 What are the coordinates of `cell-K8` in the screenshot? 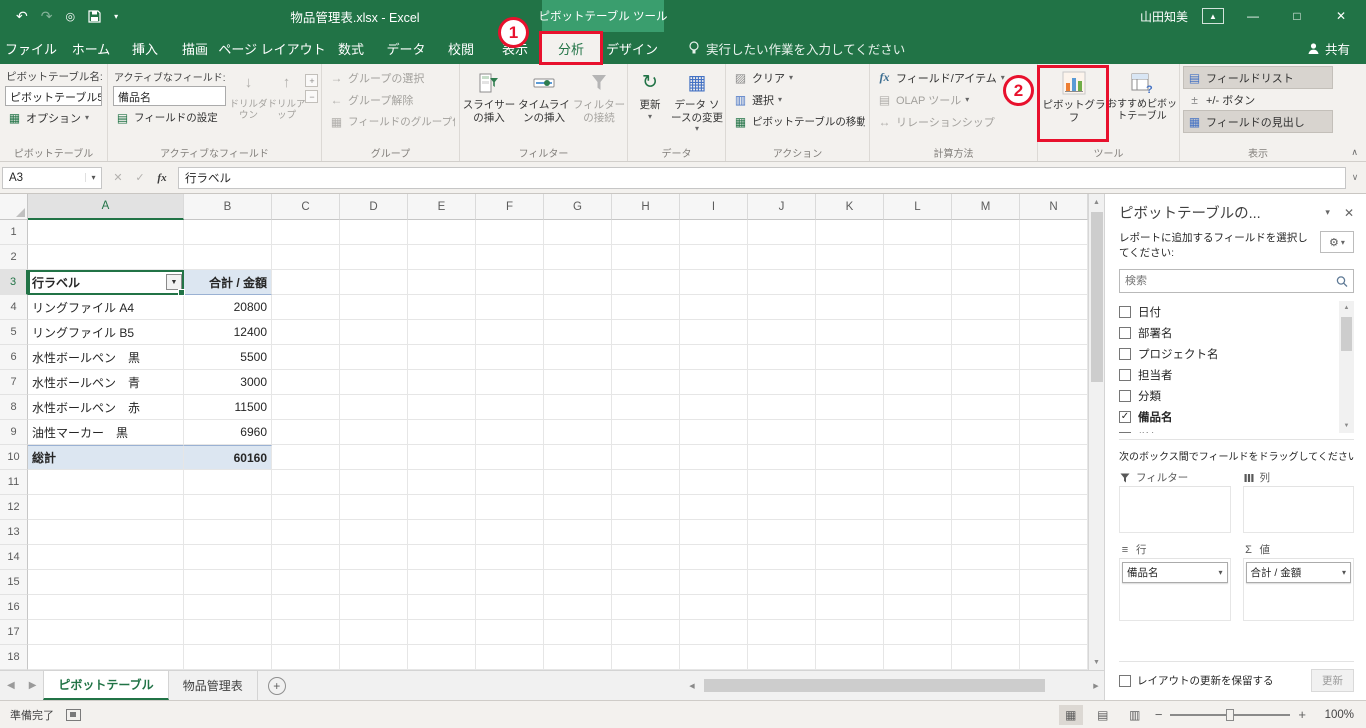 It's located at (850, 407).